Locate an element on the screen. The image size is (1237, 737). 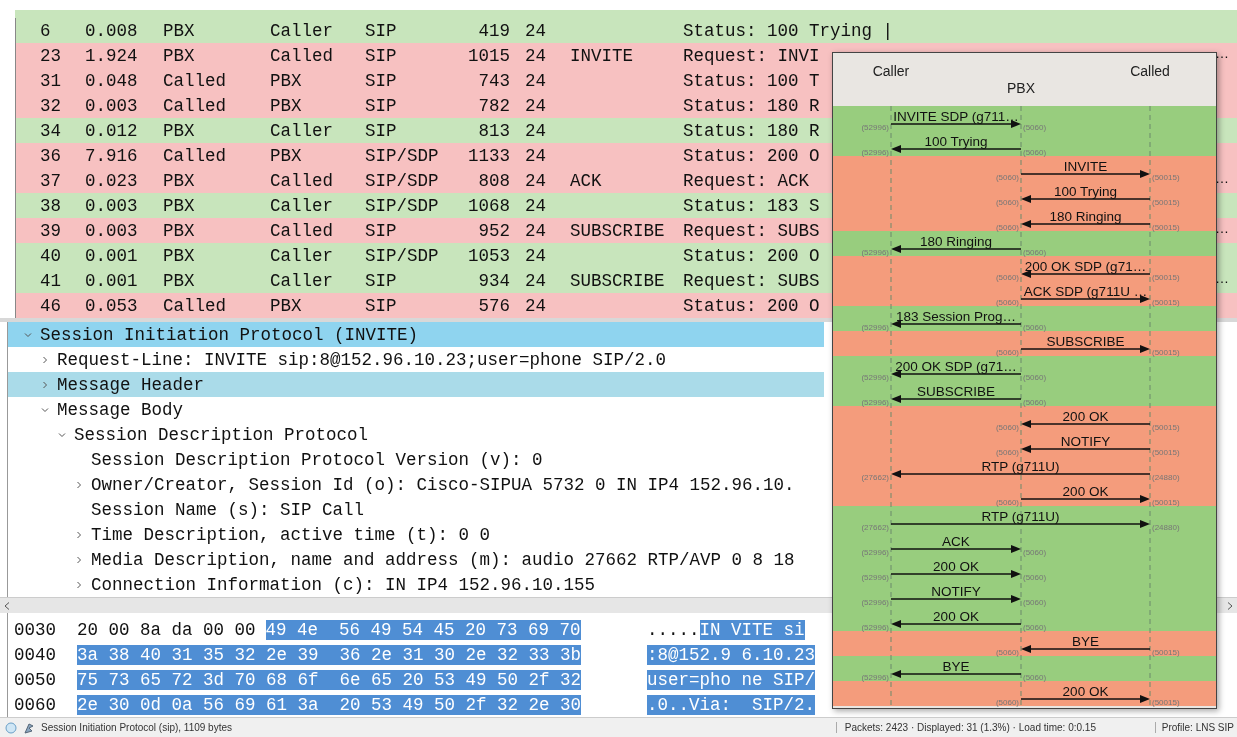
tree-item: Time Description, active time (t): 0 0 is located at coordinates (416, 534).